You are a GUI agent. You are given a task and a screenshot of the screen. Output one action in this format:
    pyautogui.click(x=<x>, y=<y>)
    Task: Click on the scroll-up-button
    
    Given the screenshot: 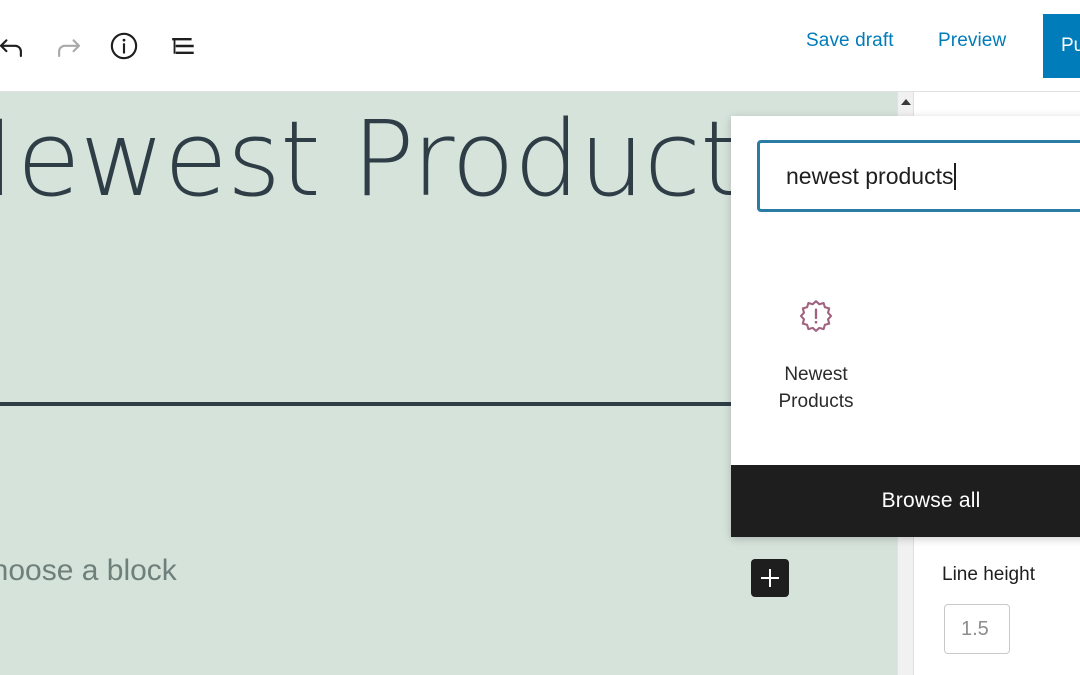 What is the action you would take?
    pyautogui.click(x=905, y=102)
    